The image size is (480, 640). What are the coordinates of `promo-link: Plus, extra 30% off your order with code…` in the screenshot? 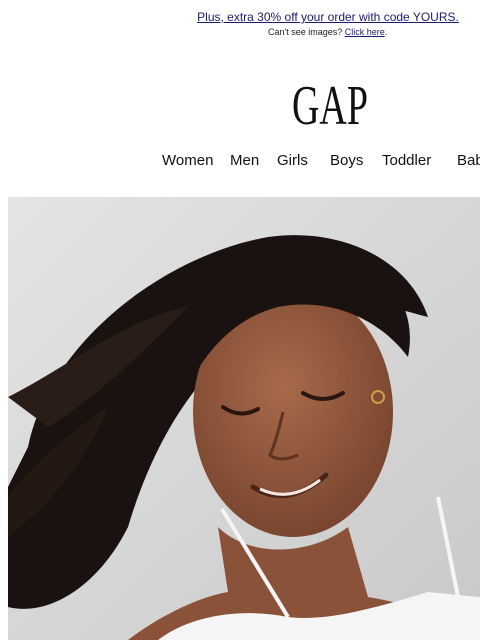 It's located at (328, 17).